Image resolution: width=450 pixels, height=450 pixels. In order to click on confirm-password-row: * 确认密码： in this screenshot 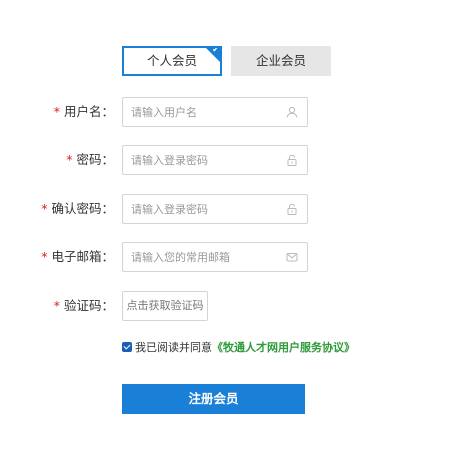, I will do `click(225, 209)`.